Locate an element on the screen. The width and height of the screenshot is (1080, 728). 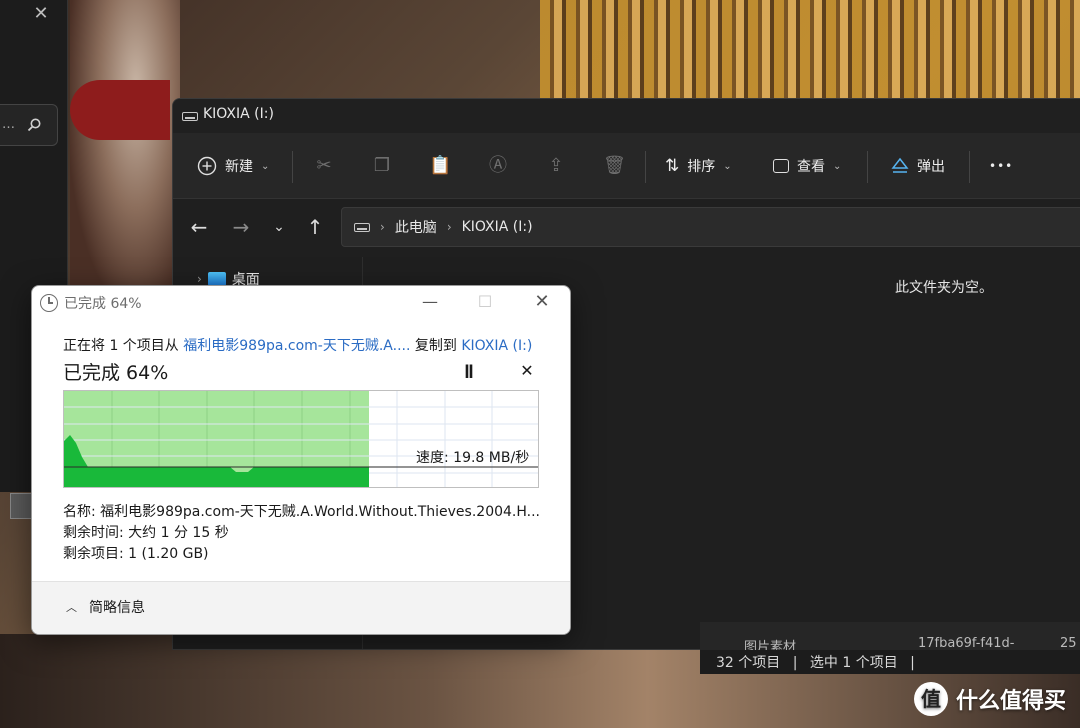
chevron-up-icon: ︿ is located at coordinates (71, 607).